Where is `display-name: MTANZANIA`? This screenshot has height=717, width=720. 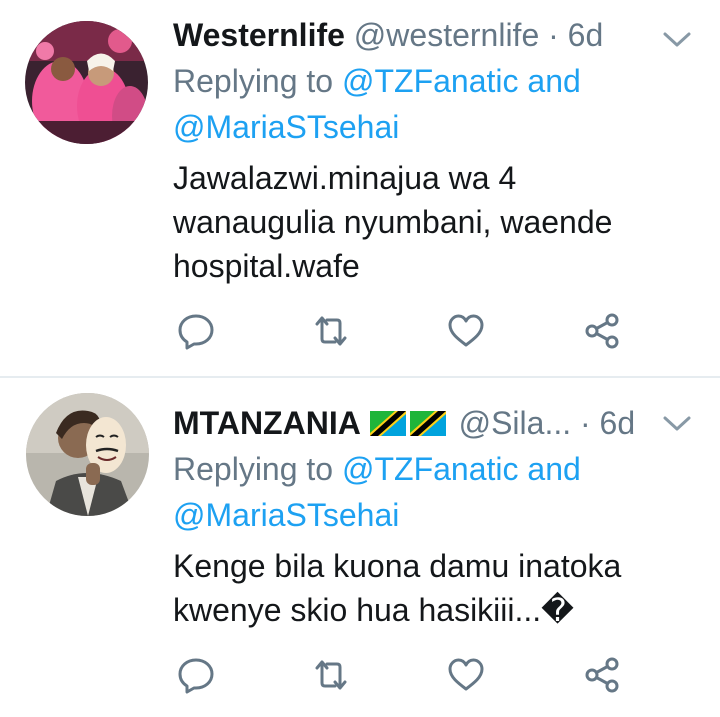
display-name: MTANZANIA is located at coordinates (267, 423).